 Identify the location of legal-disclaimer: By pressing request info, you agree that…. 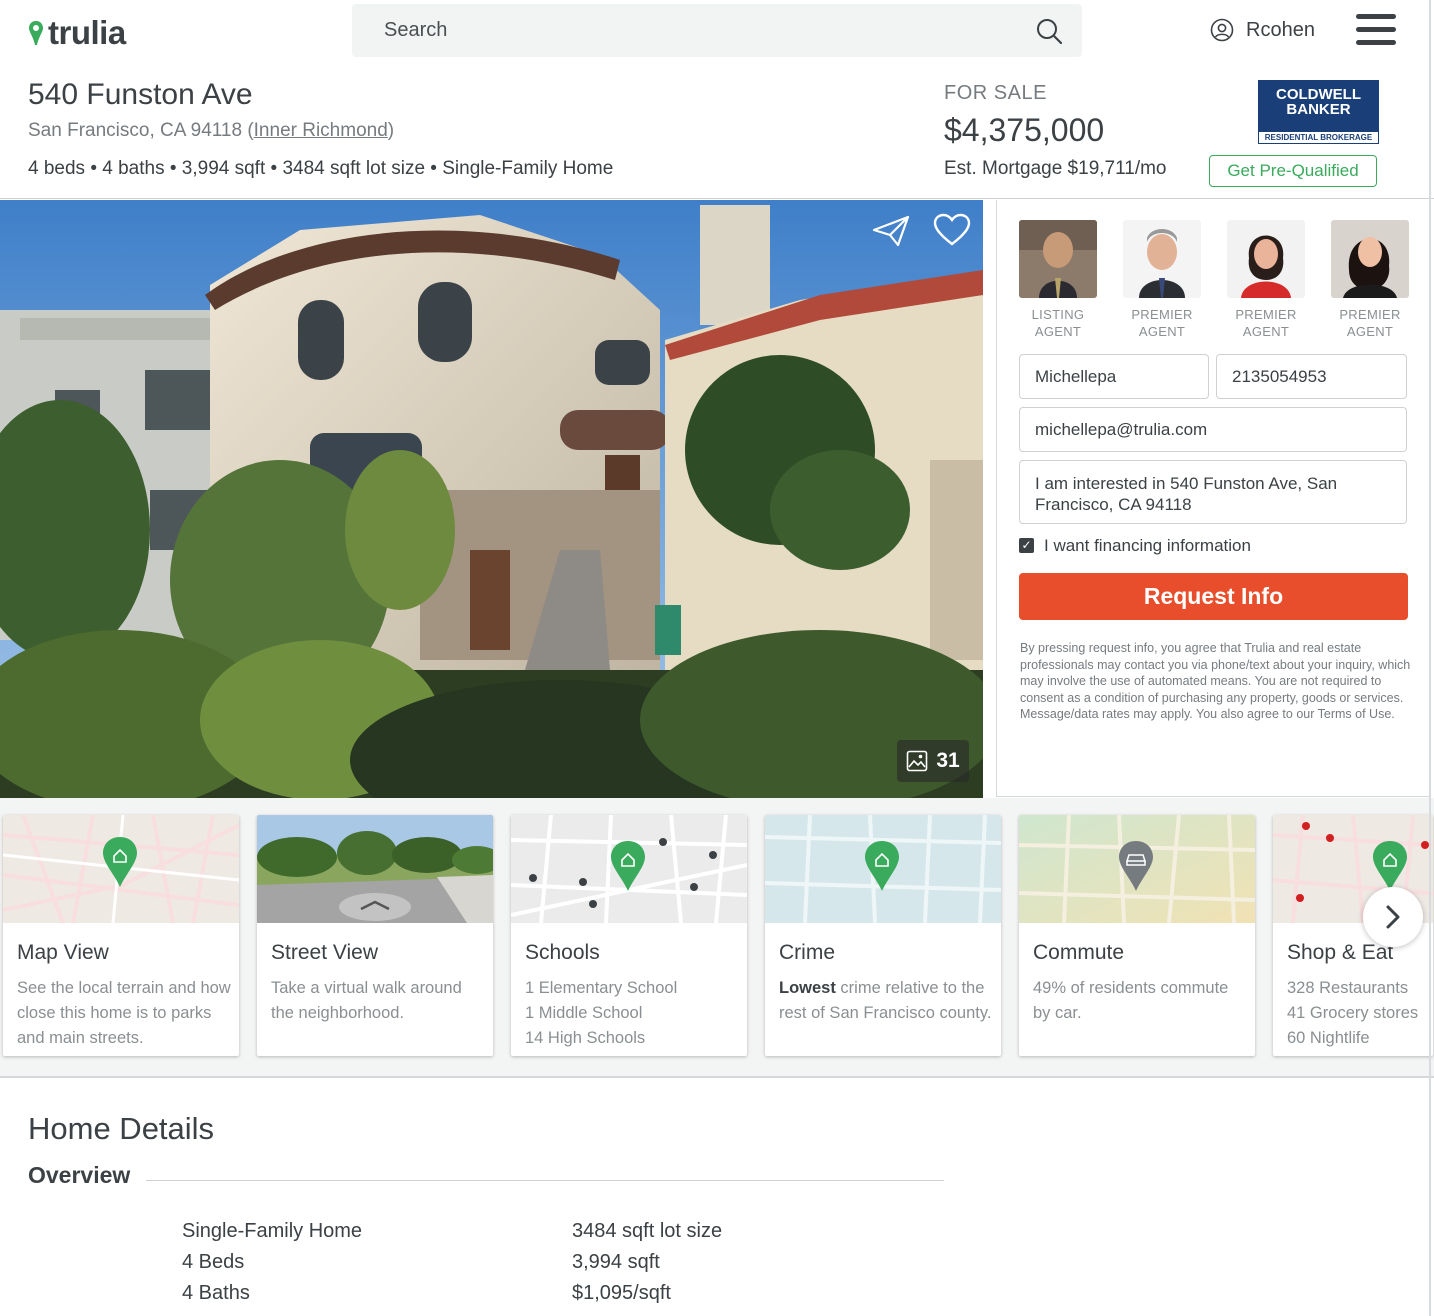
(1215, 681).